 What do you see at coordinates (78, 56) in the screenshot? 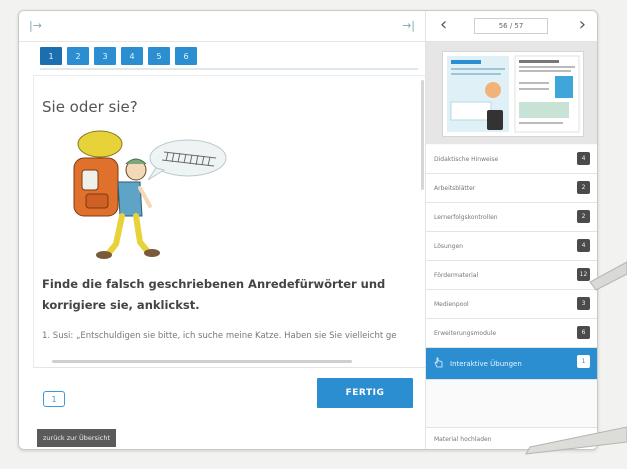
I see `page-tab-2: 2` at bounding box center [78, 56].